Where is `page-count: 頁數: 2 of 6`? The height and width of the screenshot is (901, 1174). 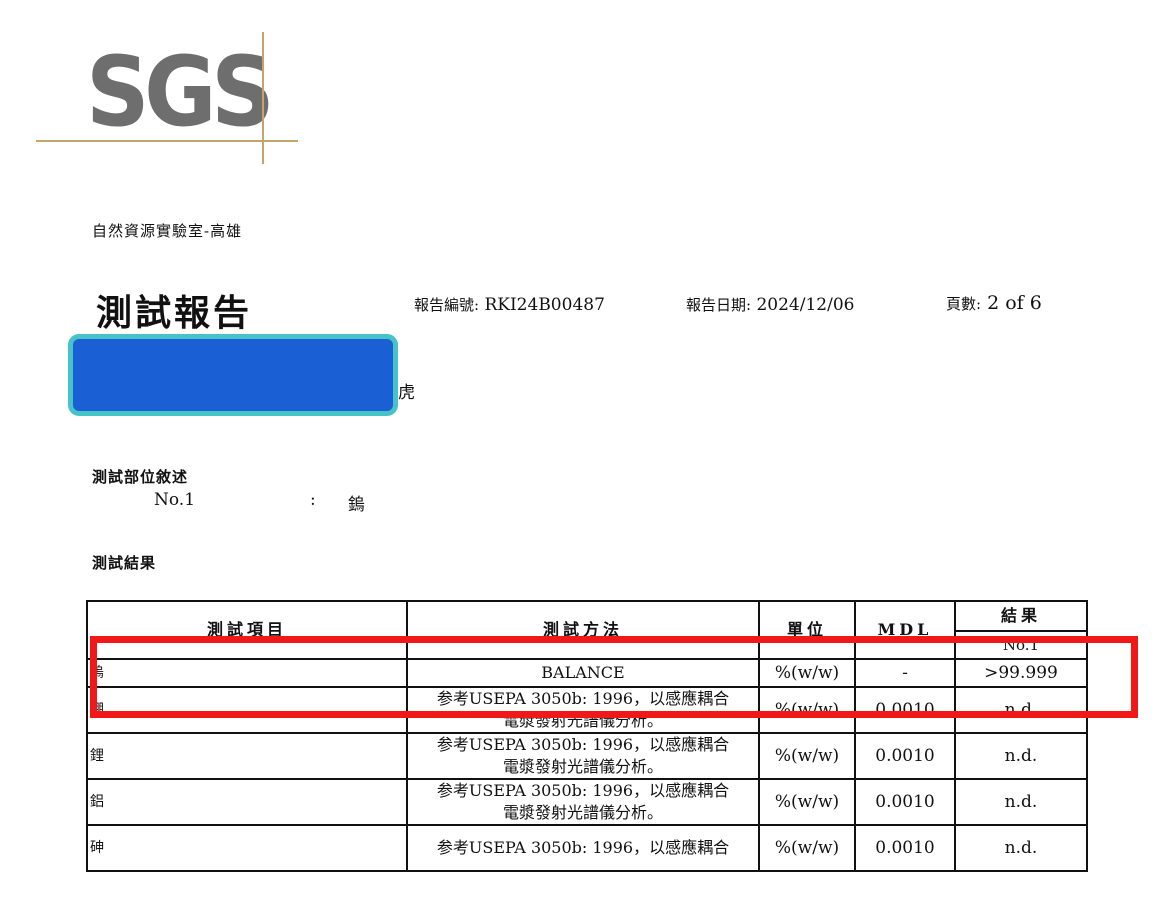
page-count: 頁數: 2 of 6 is located at coordinates (994, 303).